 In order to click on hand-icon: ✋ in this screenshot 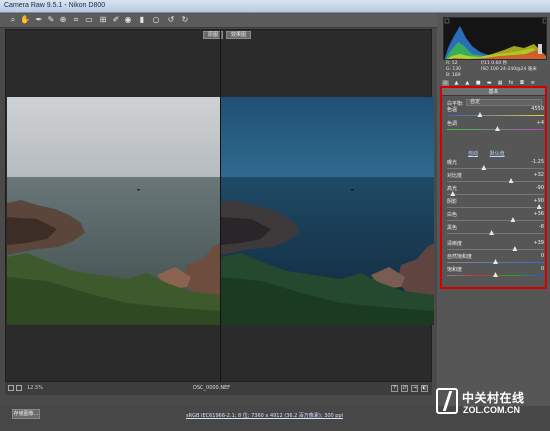, I will do `click(25, 20)`.